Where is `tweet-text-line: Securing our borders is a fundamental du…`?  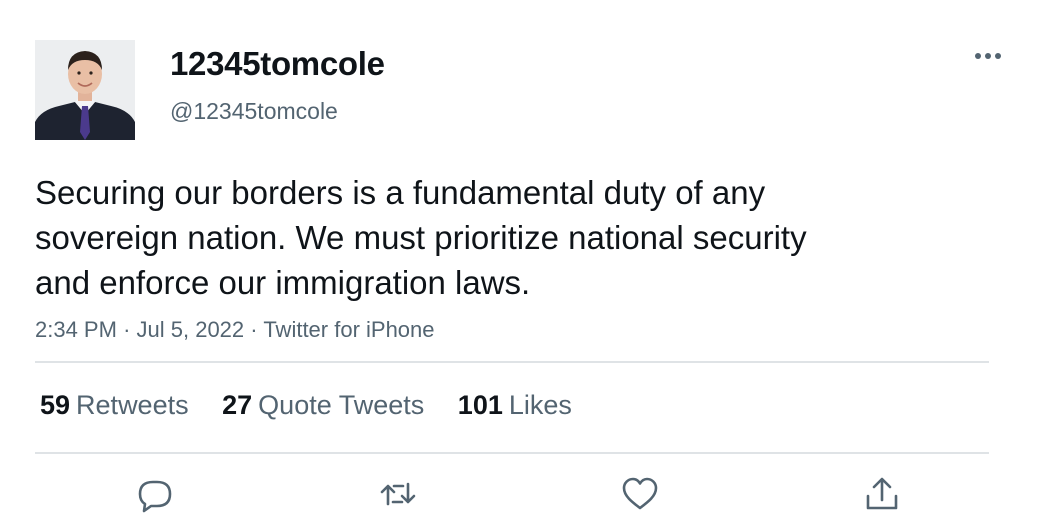
tweet-text-line: Securing our borders is a fundamental du… is located at coordinates (400, 192).